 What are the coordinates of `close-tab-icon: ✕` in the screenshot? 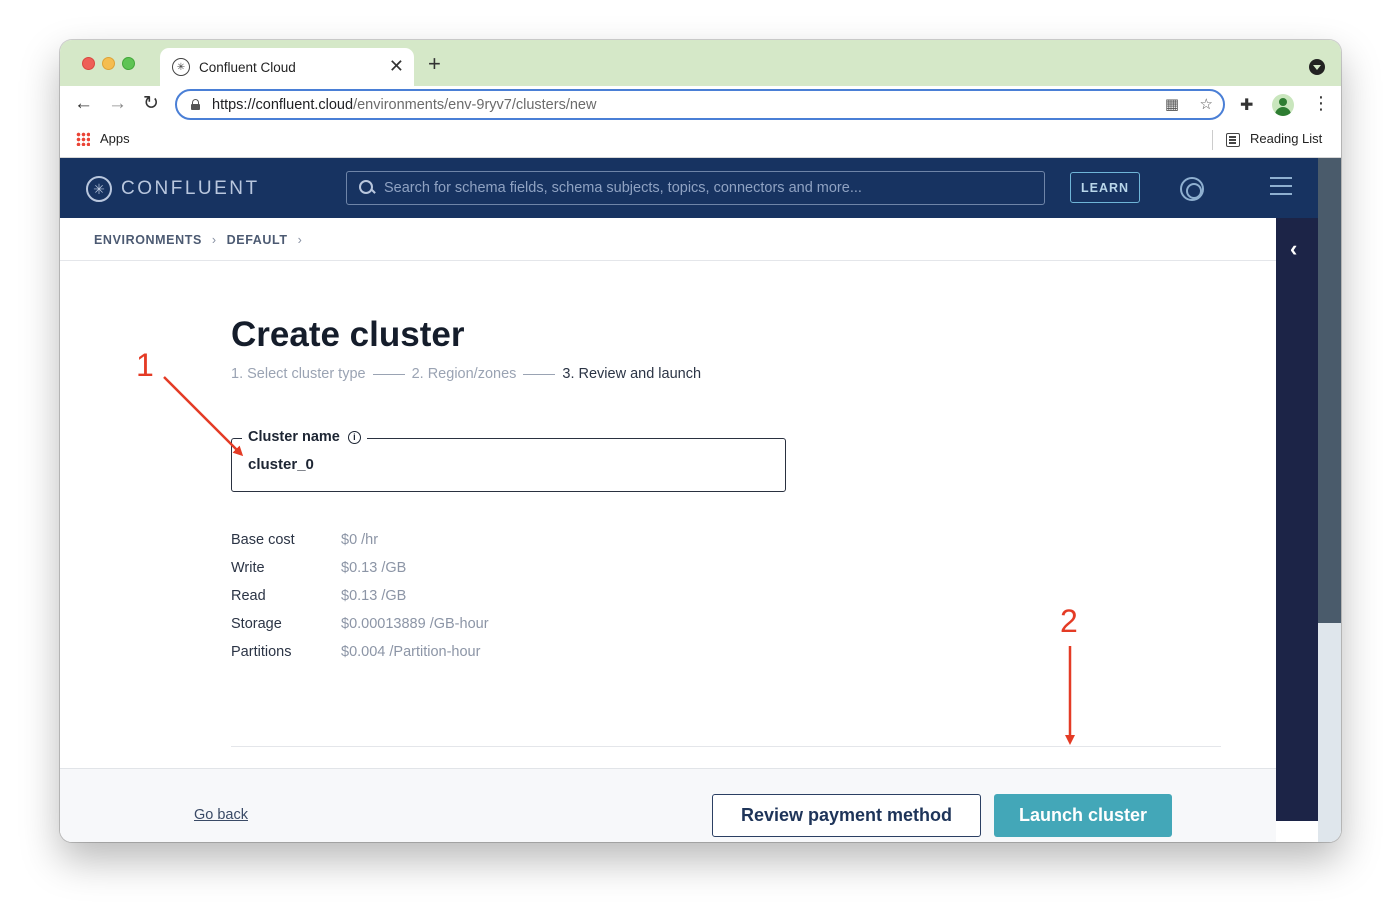 It's located at (396, 66).